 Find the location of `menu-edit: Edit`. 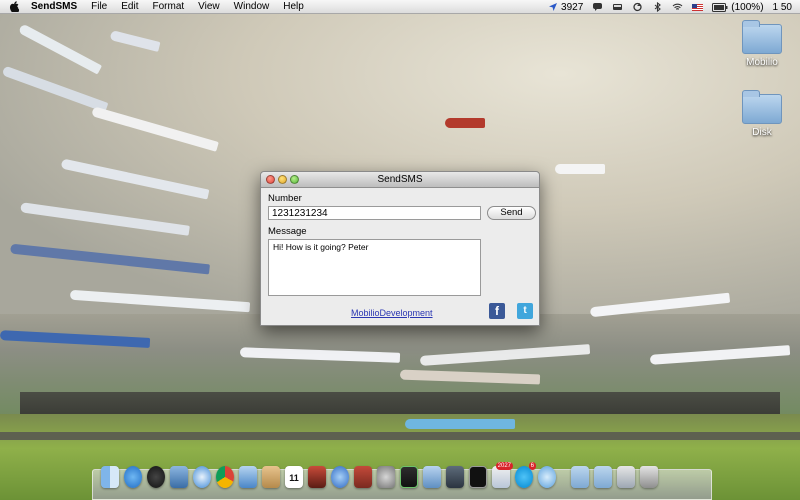

menu-edit: Edit is located at coordinates (129, 6).